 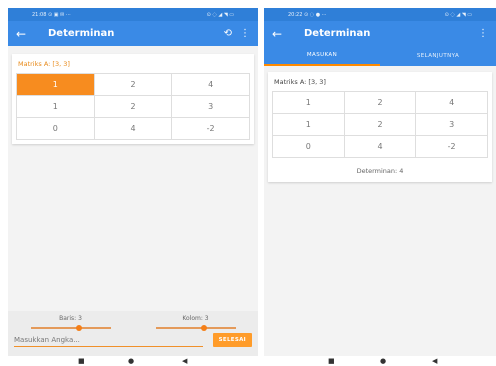 I want to click on system-nav-bar: ■ ● ◀ ■ ● ◀, so click(x=248, y=361).